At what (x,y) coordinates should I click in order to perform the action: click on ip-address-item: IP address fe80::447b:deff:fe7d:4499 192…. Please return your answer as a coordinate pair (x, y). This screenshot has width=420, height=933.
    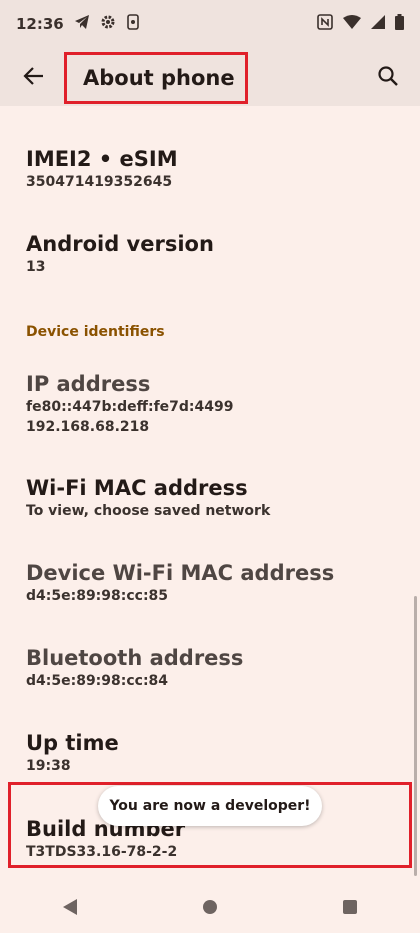
    Looking at the image, I should click on (211, 404).